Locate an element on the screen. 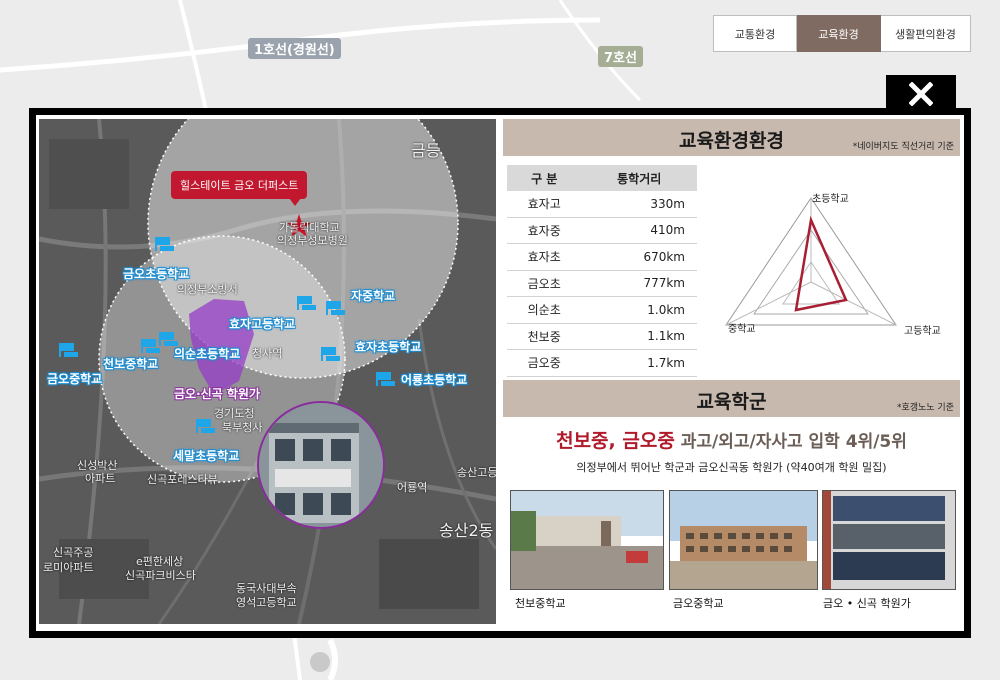 The image size is (1000, 680). school-label: 의순초등학교 is located at coordinates (207, 354).